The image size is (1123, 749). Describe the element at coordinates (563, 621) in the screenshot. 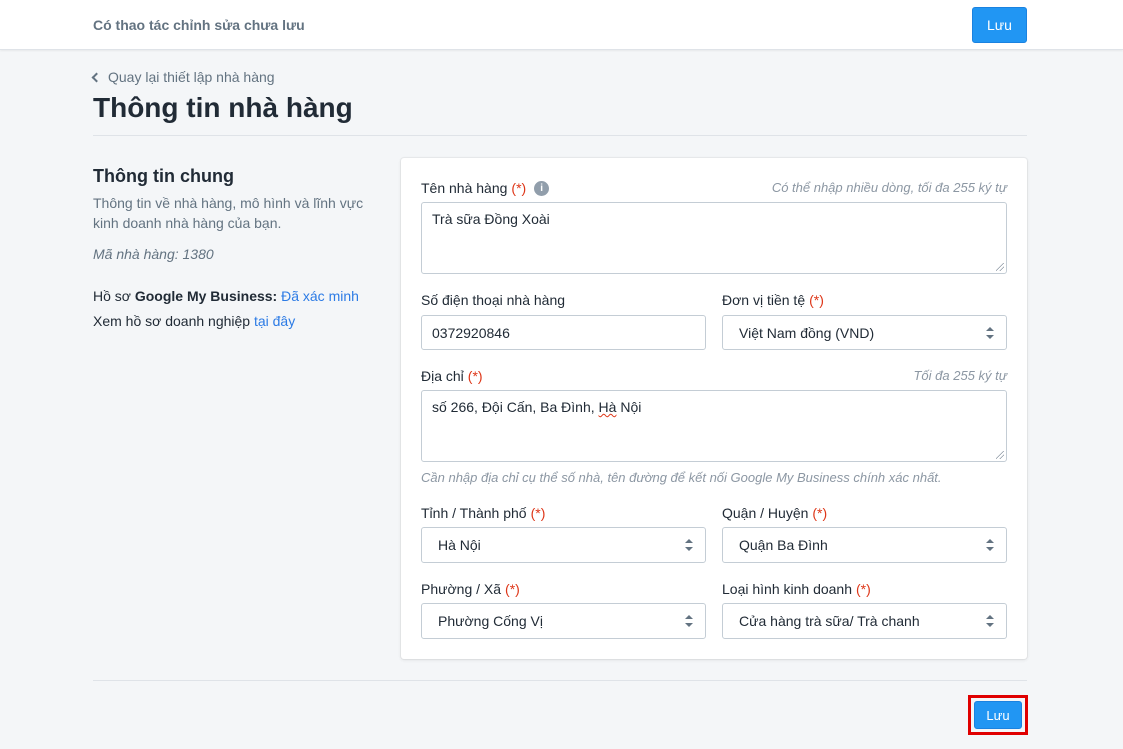

I see `ward-select: Phường Cống Vị` at that location.